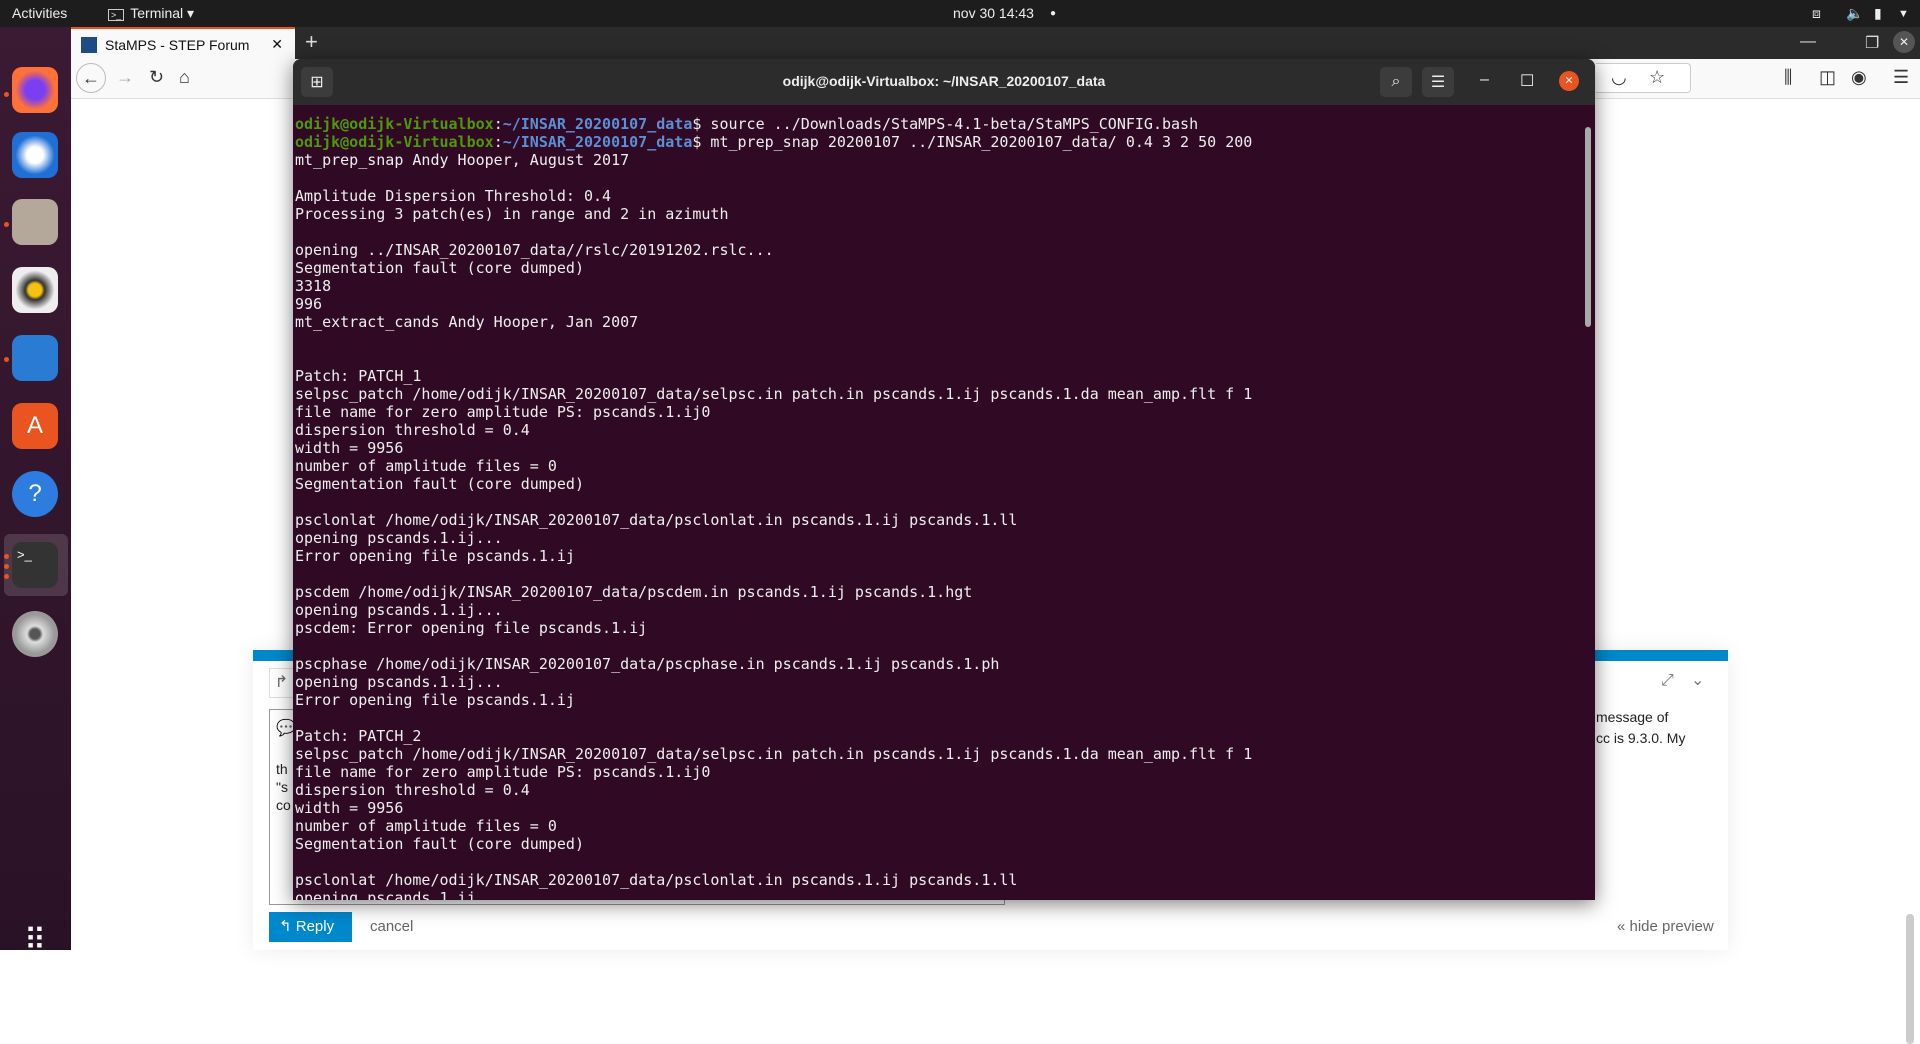 This screenshot has width=1920, height=1044. I want to click on tab-stamps-forum: StaMPS - STEP Forum ✕, so click(183, 43).